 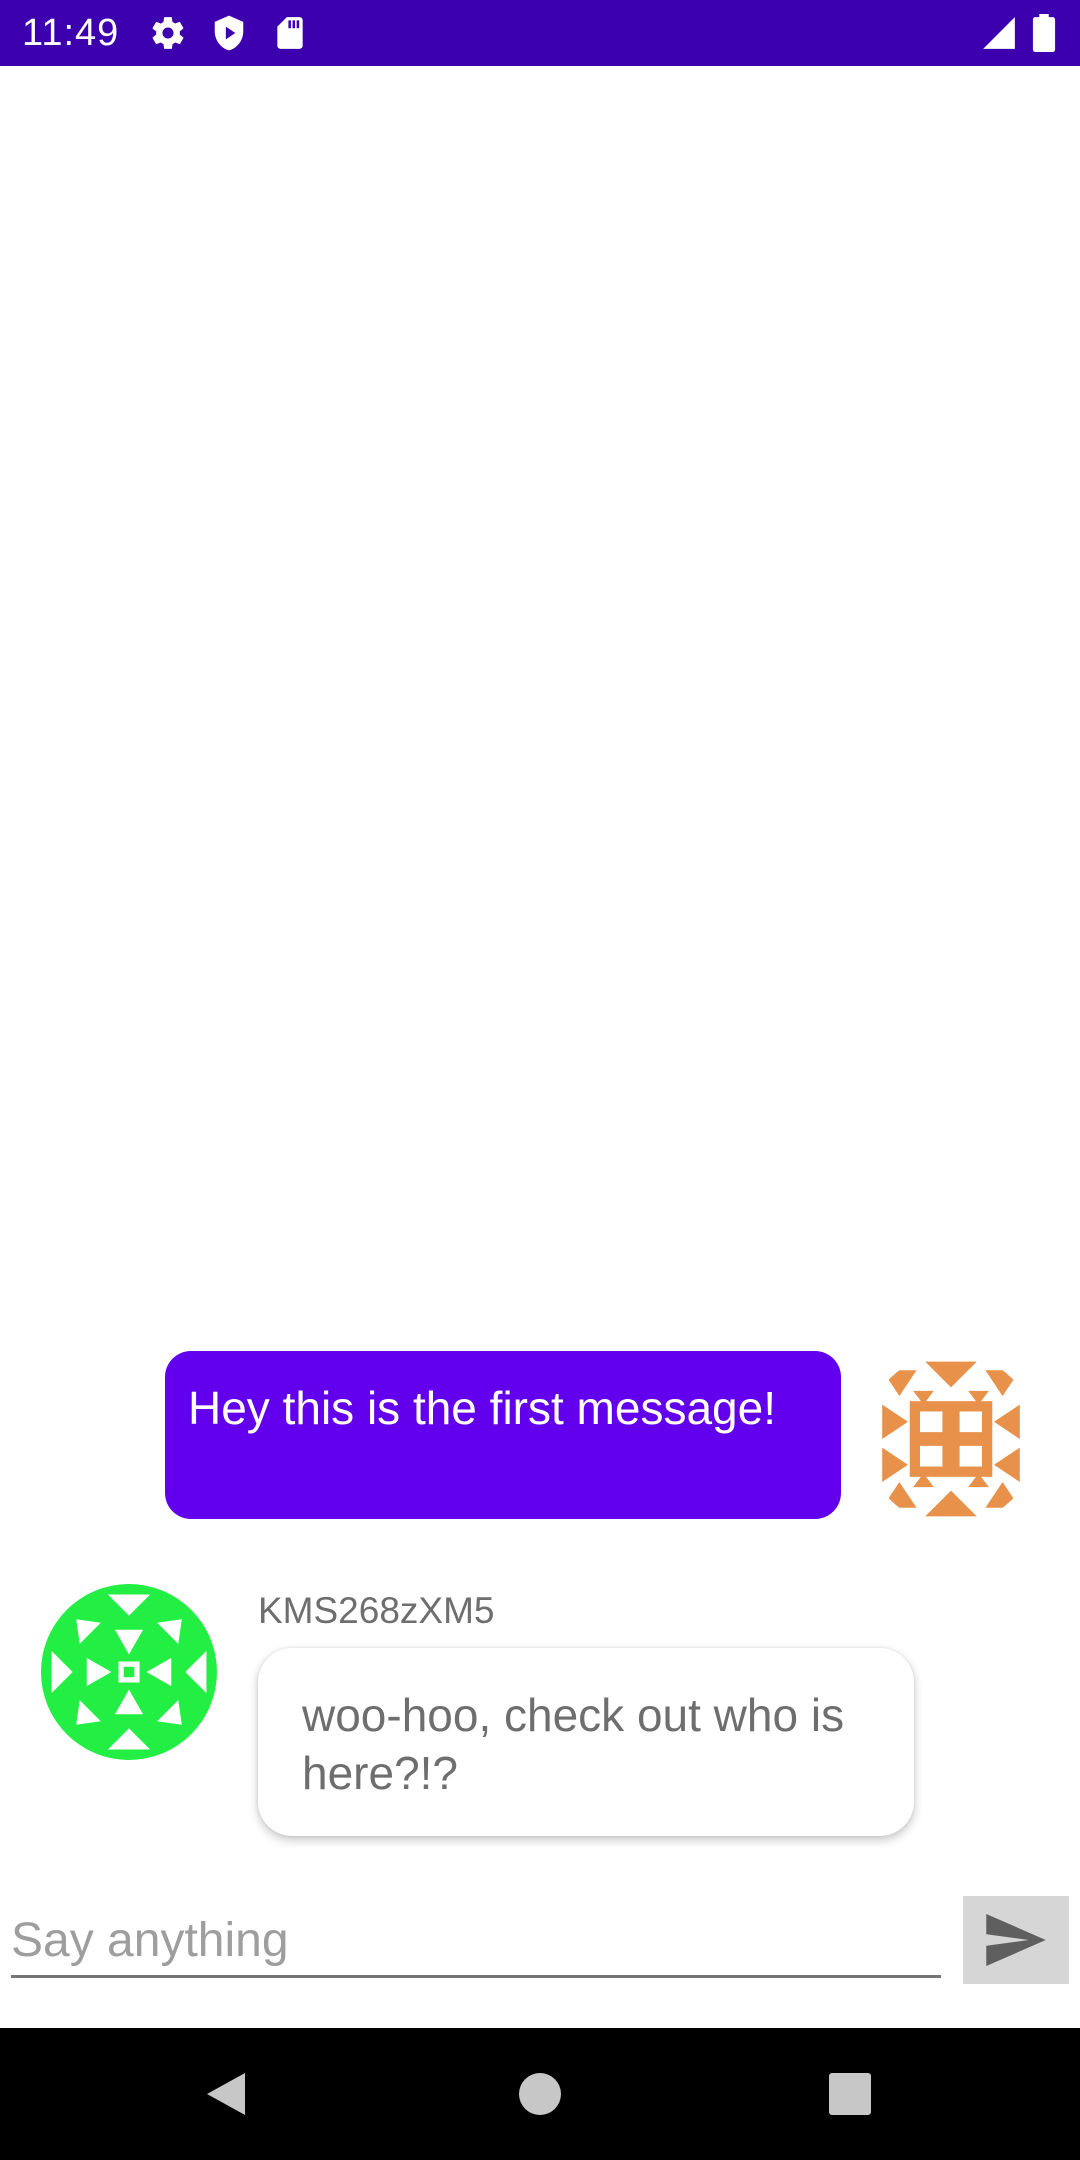 I want to click on incoming-message-text: woo-hoo, check out who is here?!?, so click(x=573, y=1744).